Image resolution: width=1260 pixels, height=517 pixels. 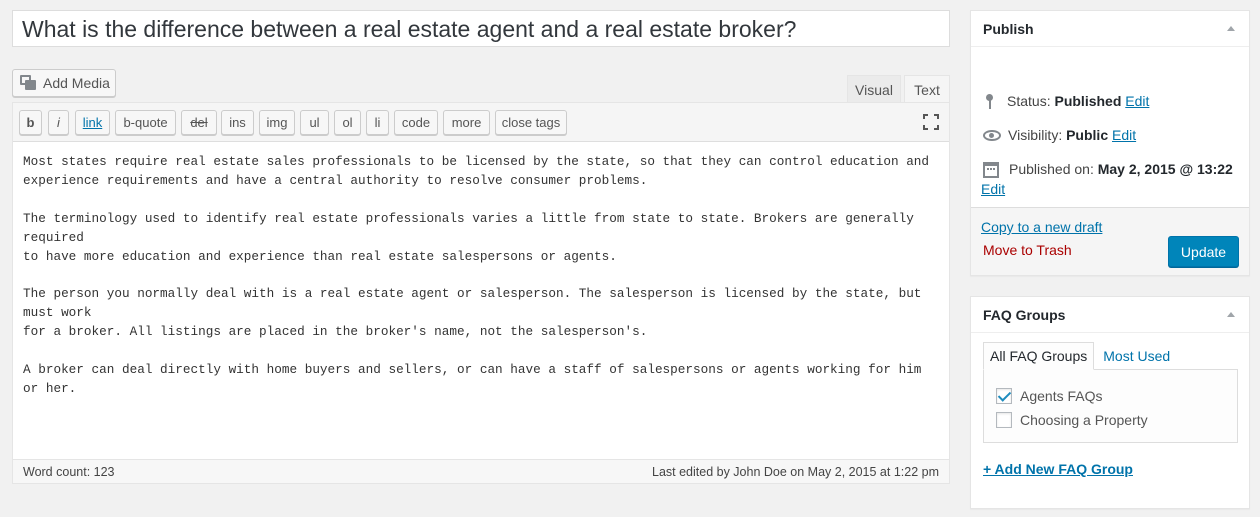 What do you see at coordinates (1135, 356) in the screenshot?
I see `tab-most-used: Most Used` at bounding box center [1135, 356].